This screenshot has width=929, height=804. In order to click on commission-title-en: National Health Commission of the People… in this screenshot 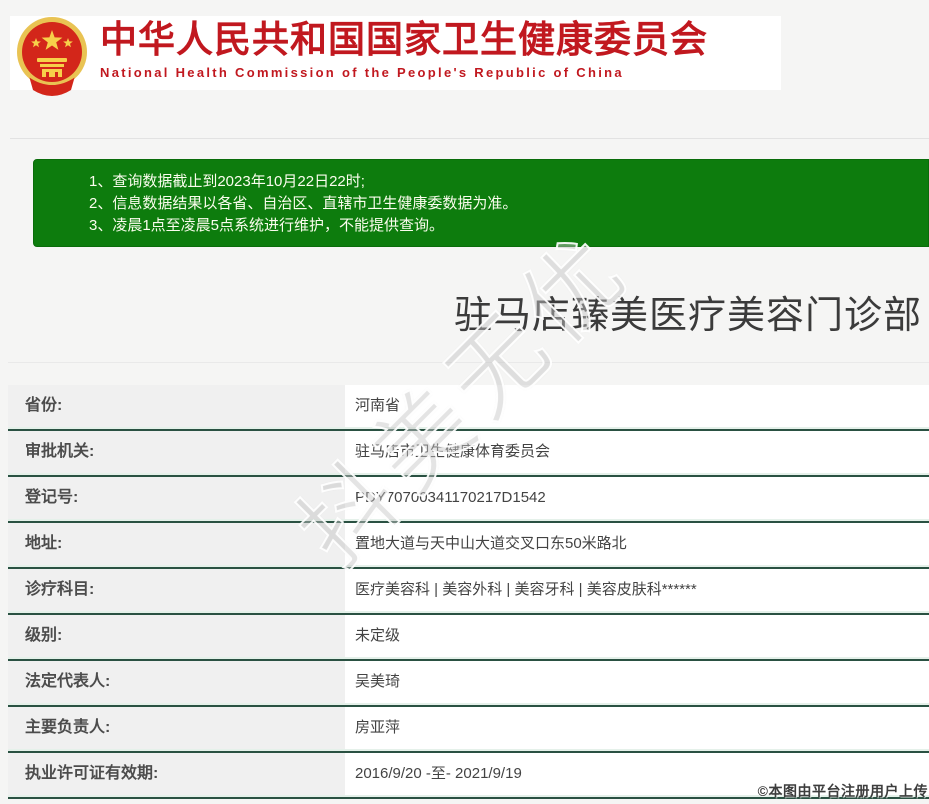, I will do `click(362, 72)`.